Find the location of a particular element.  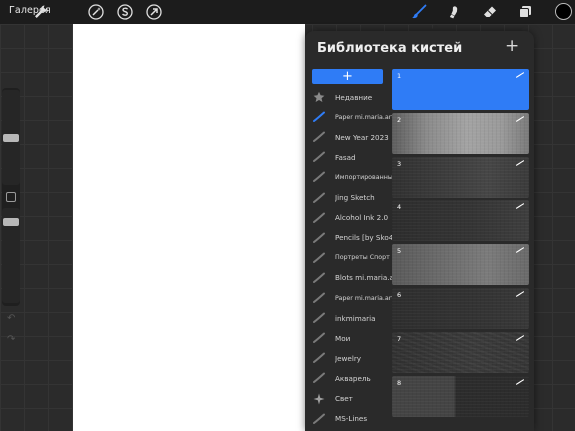

brush-set-label: Fasad is located at coordinates (345, 157).